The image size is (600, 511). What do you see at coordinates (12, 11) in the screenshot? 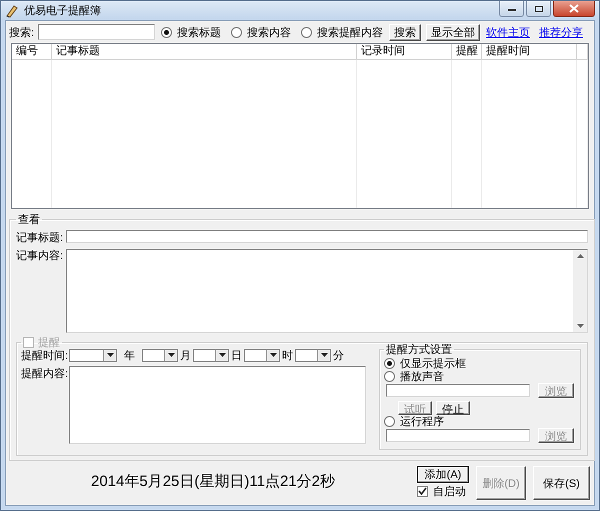
I see `app-icon` at bounding box center [12, 11].